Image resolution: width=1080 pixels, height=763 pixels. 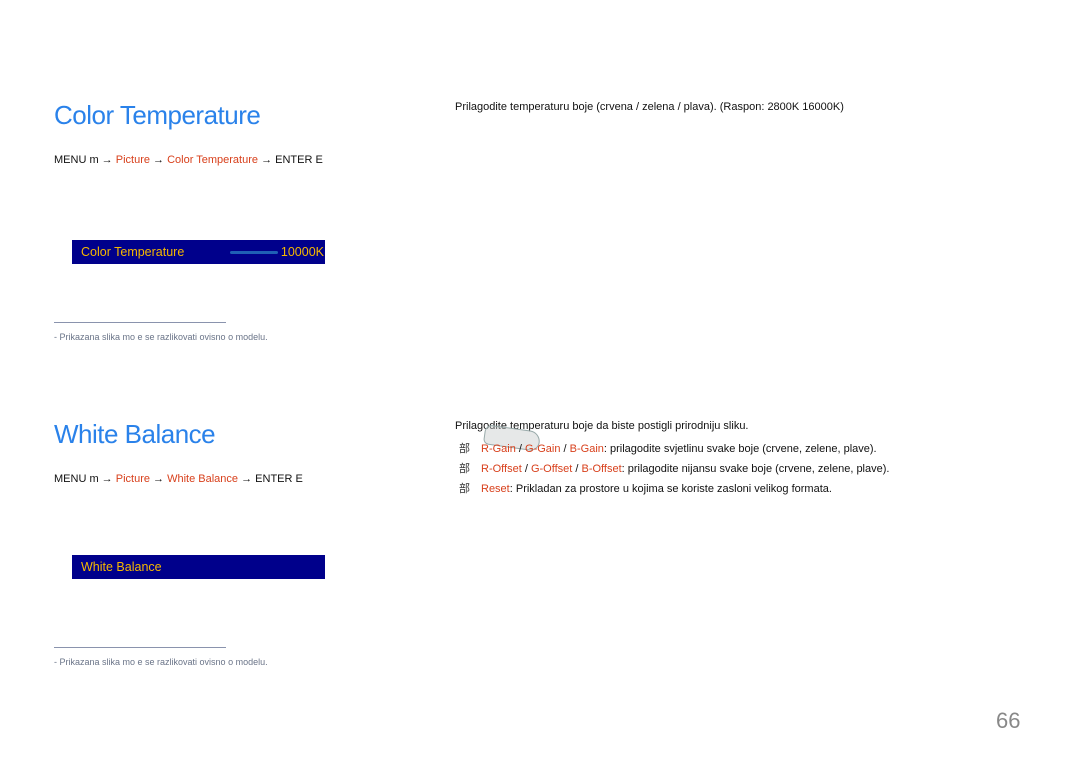 I want to click on path-white-balance: White Balance, so click(x=203, y=479).